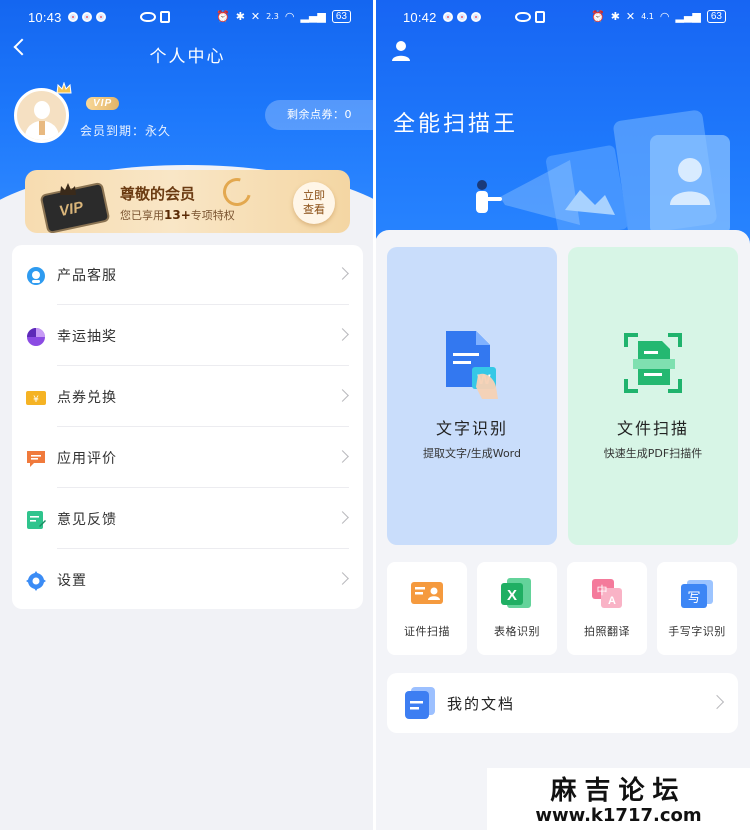 The width and height of the screenshot is (750, 830). I want to click on vip-card-title: 尊敬的会员, so click(158, 194).